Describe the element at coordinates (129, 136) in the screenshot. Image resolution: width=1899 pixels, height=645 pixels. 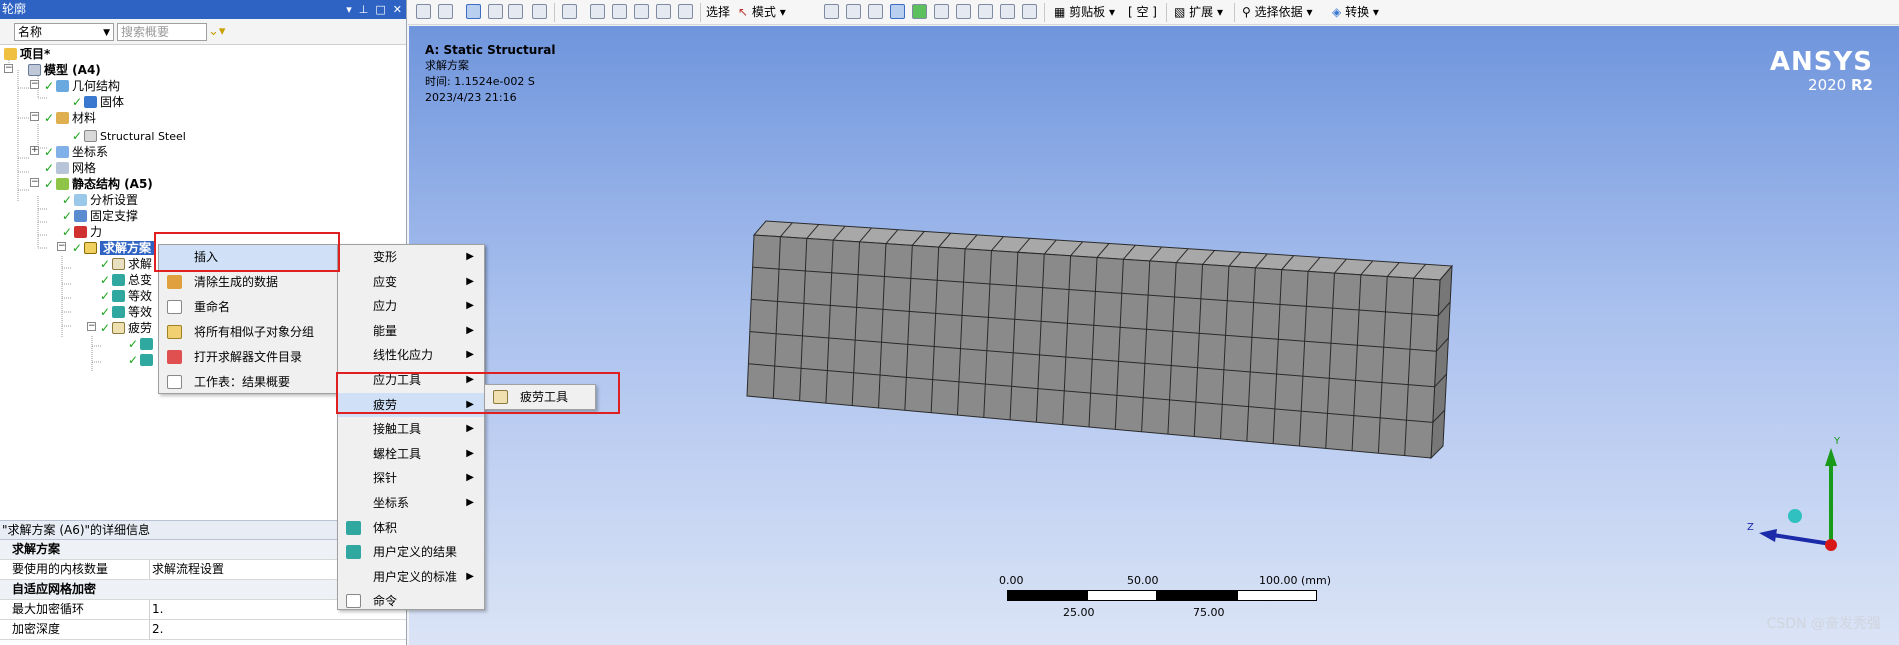
I see `tree-node-structural-steel: ✓ Structural Steel` at that location.